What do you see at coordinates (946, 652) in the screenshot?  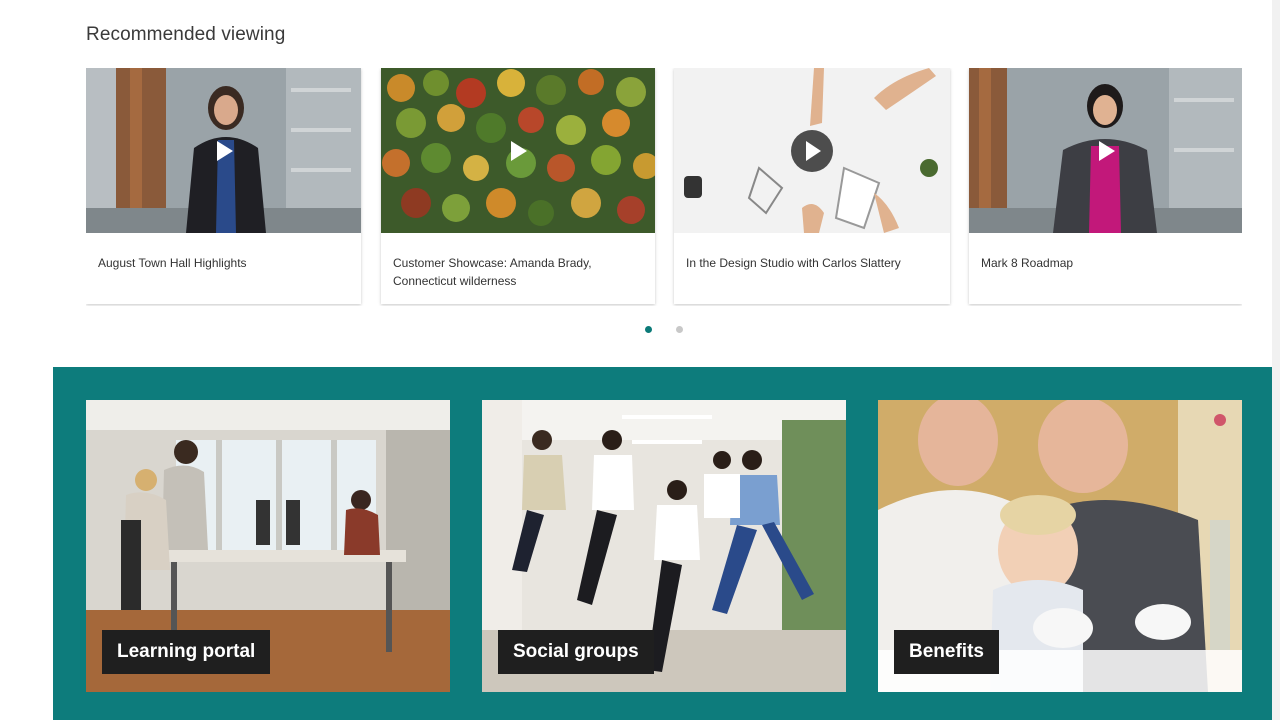 I see `tile-label: Benefits` at bounding box center [946, 652].